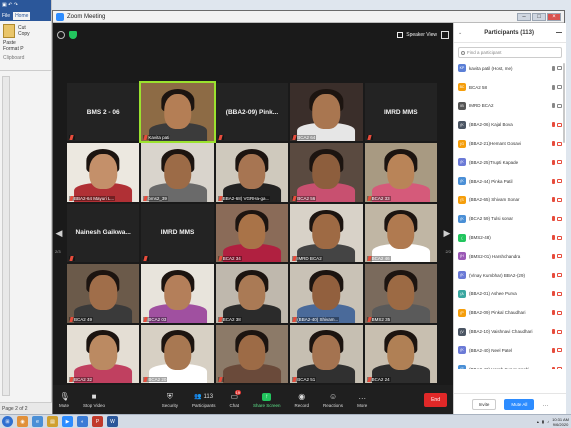  Describe the element at coordinates (435, 400) in the screenshot. I see `end-meeting-button: End` at that location.